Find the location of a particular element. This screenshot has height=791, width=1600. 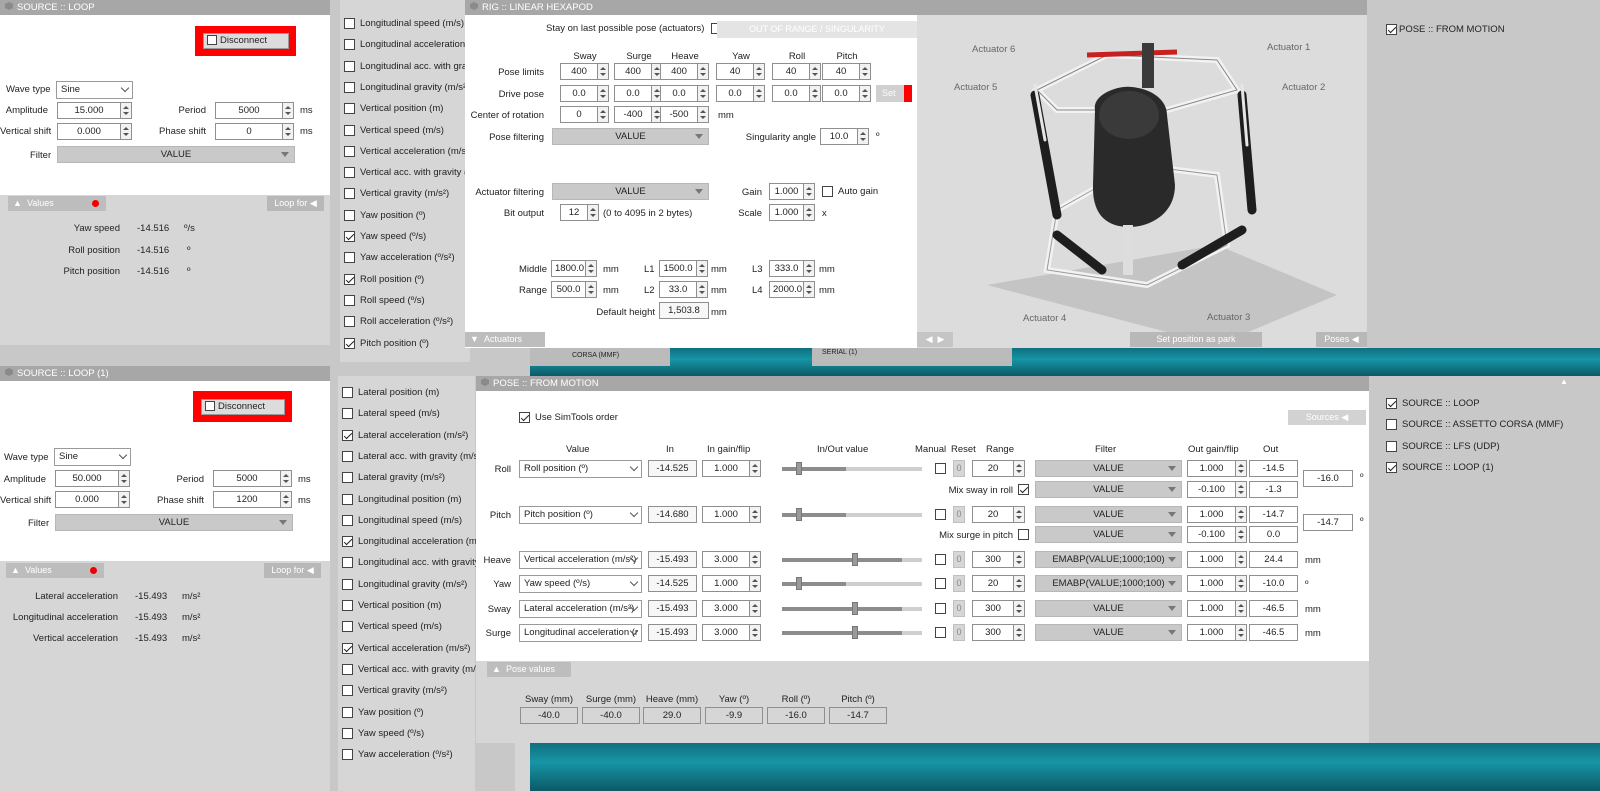

pose-row-source-select: Longitudinal acceleration (r is located at coordinates (580, 633).